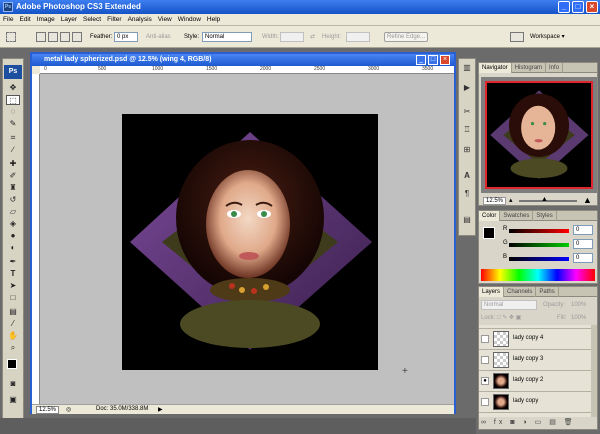  What do you see at coordinates (467, 68) in the screenshot?
I see `history-panel-icon: ▥` at bounding box center [467, 68].